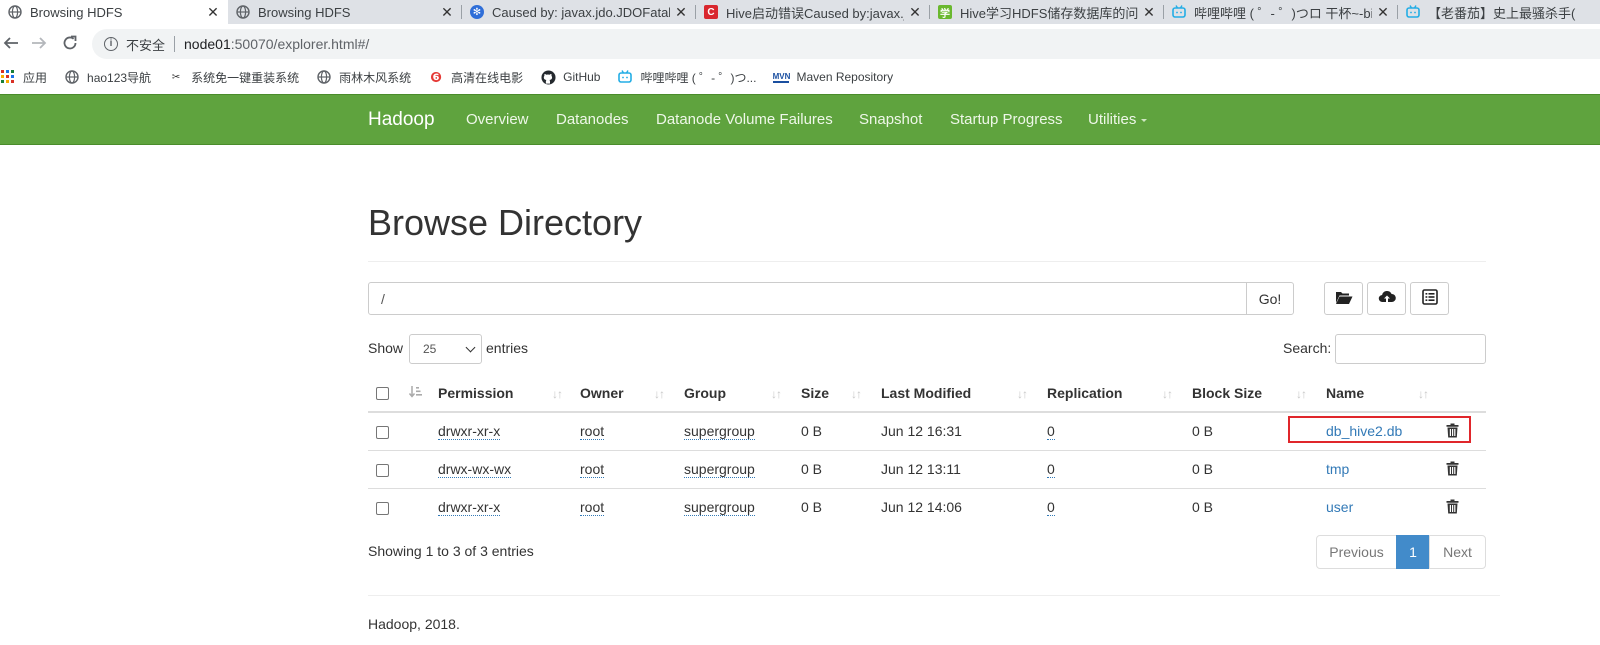 Image resolution: width=1600 pixels, height=645 pixels. What do you see at coordinates (632, 506) in the screenshot?
I see `owner-cell: root` at bounding box center [632, 506].